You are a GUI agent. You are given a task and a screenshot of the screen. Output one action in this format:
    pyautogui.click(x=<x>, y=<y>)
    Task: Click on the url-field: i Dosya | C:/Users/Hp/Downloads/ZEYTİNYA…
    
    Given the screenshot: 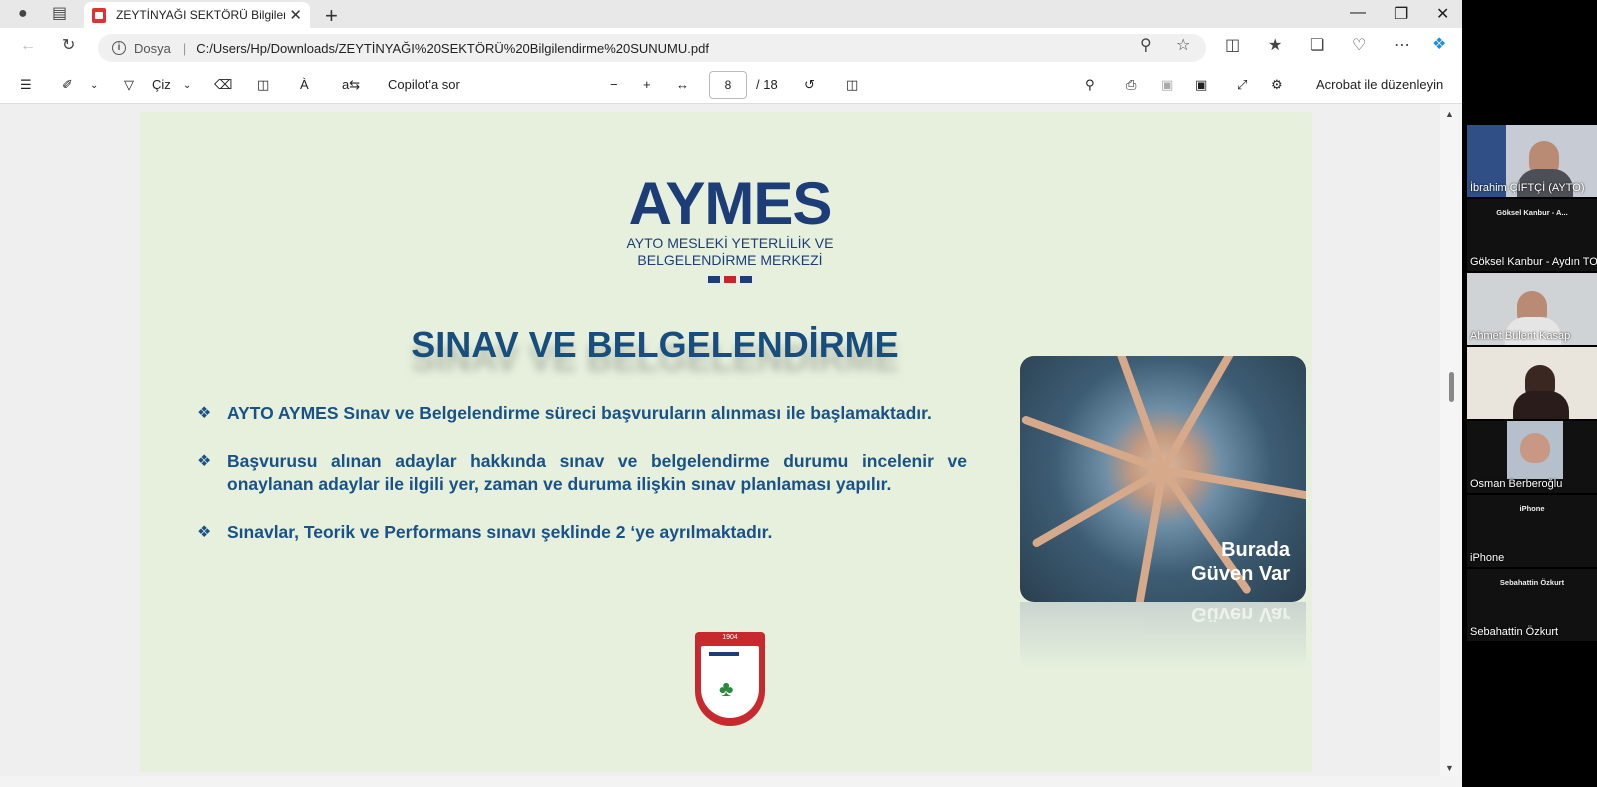 What is the action you would take?
    pyautogui.click(x=652, y=48)
    